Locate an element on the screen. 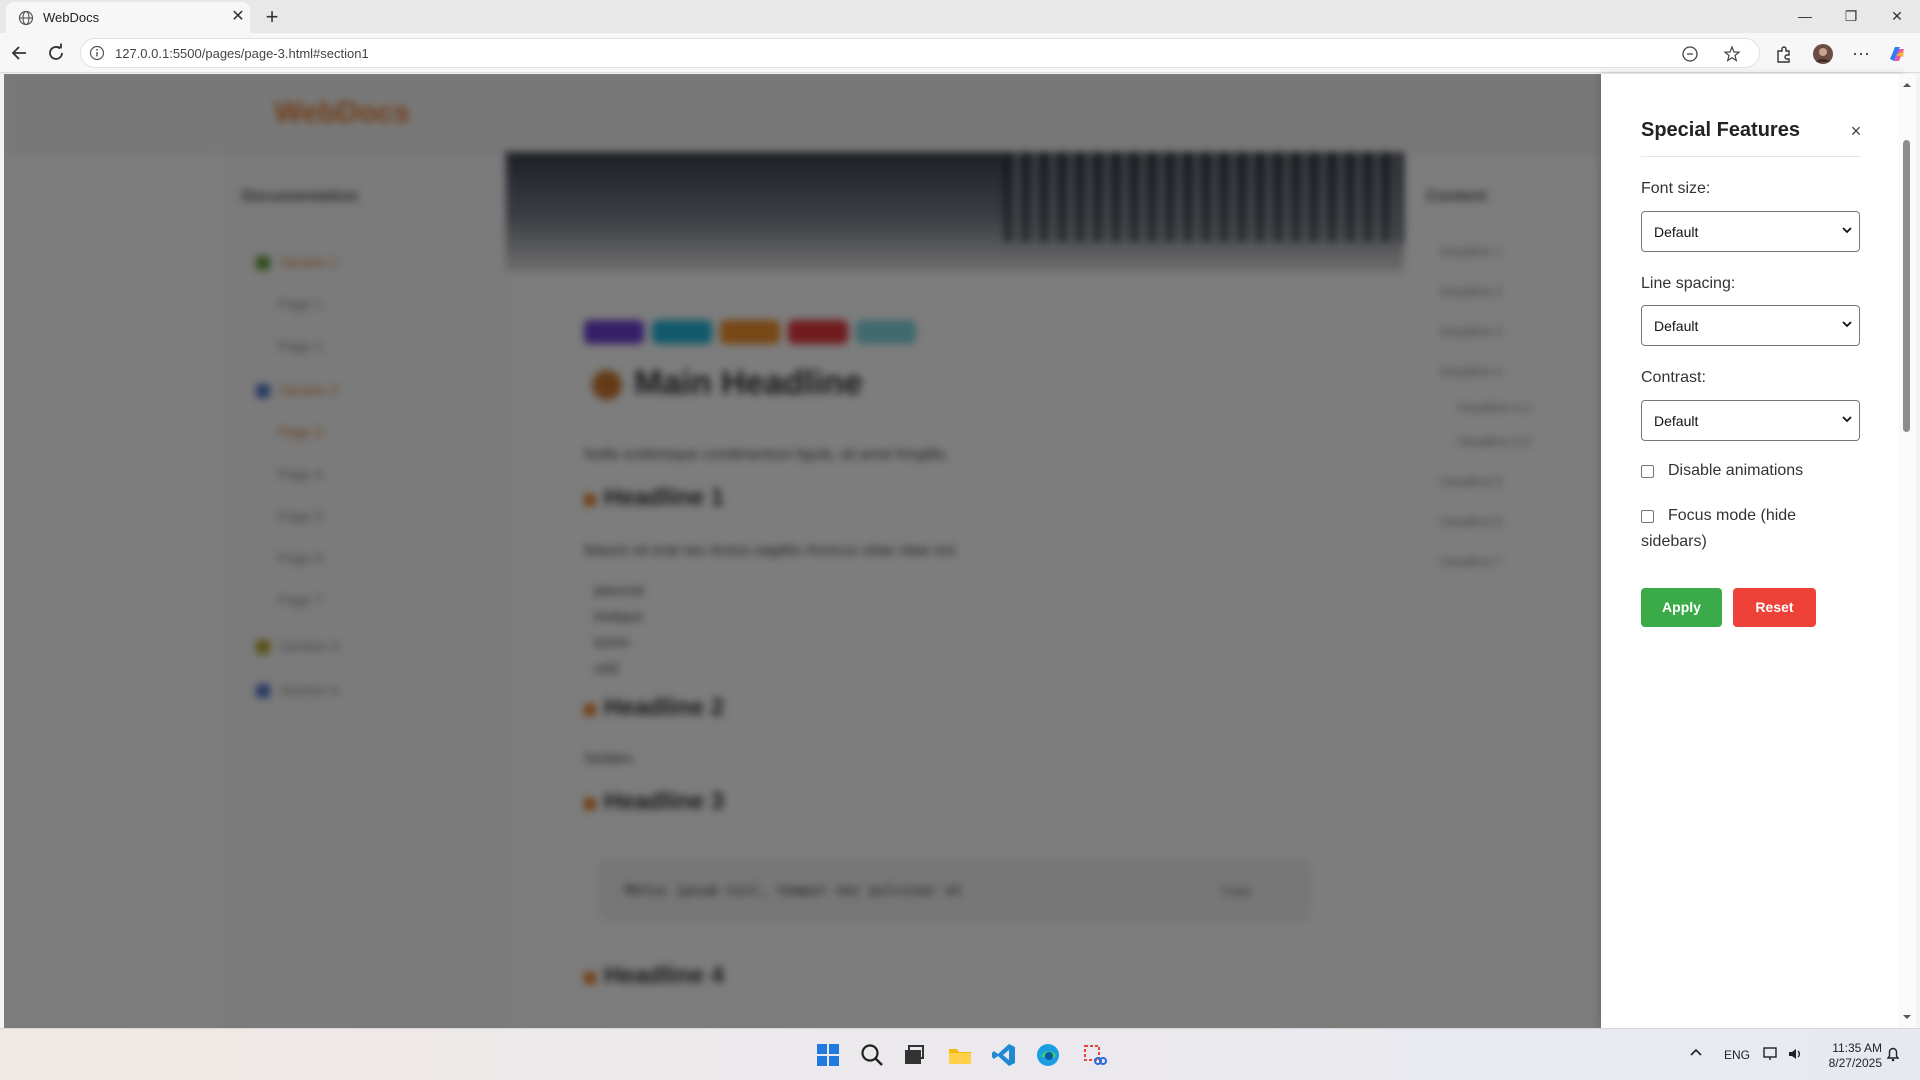 Image resolution: width=1920 pixels, height=1080 pixels. search-icon is located at coordinates (872, 1055).